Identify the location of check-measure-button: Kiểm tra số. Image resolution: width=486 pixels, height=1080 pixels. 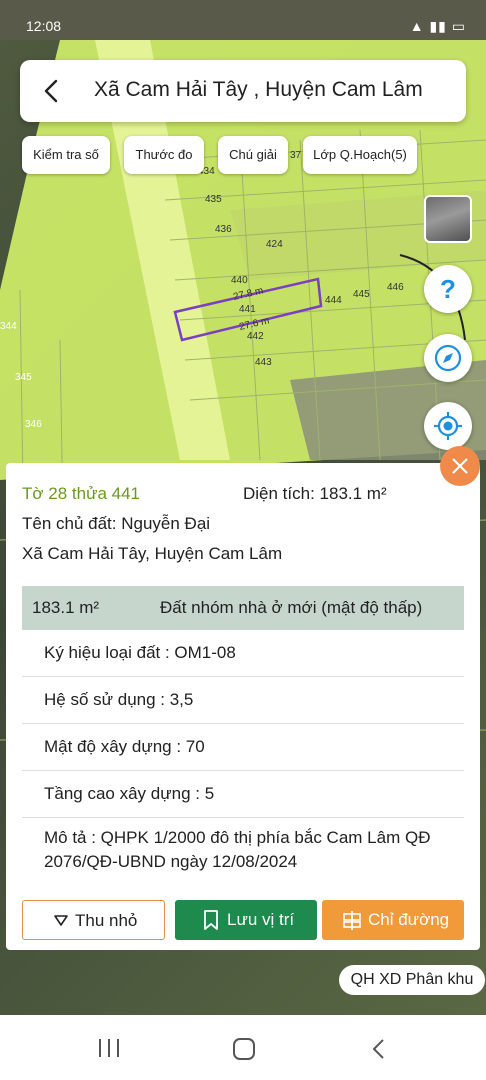
(66, 155).